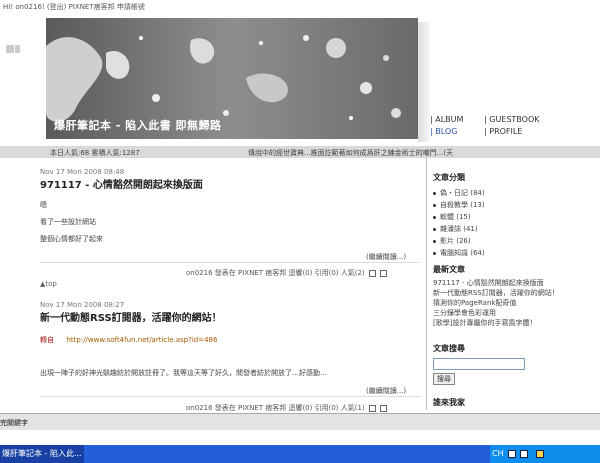  I want to click on post-meta: on0216 發表在 PIXNET 痞客邦 迴響(0) 引用(0) 人氣(2), so click(275, 273).